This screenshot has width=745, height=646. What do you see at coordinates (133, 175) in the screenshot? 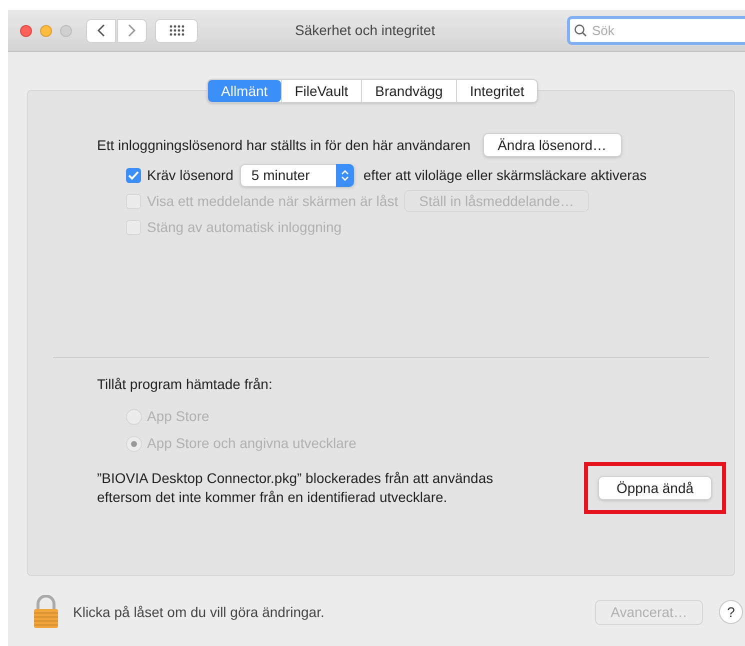
I see `checkbox` at bounding box center [133, 175].